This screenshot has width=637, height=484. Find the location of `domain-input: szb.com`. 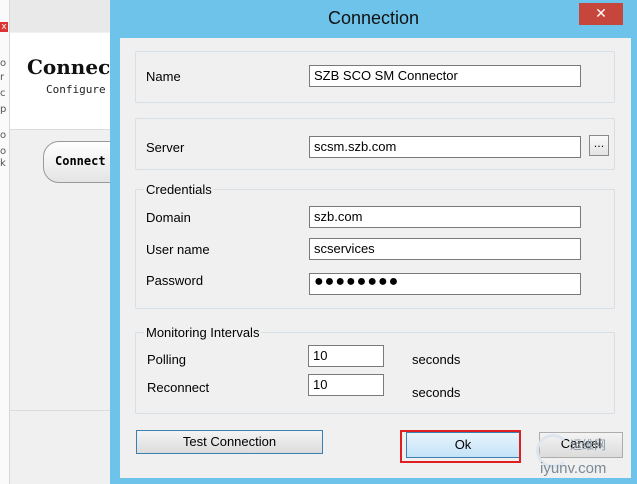

domain-input: szb.com is located at coordinates (445, 217).